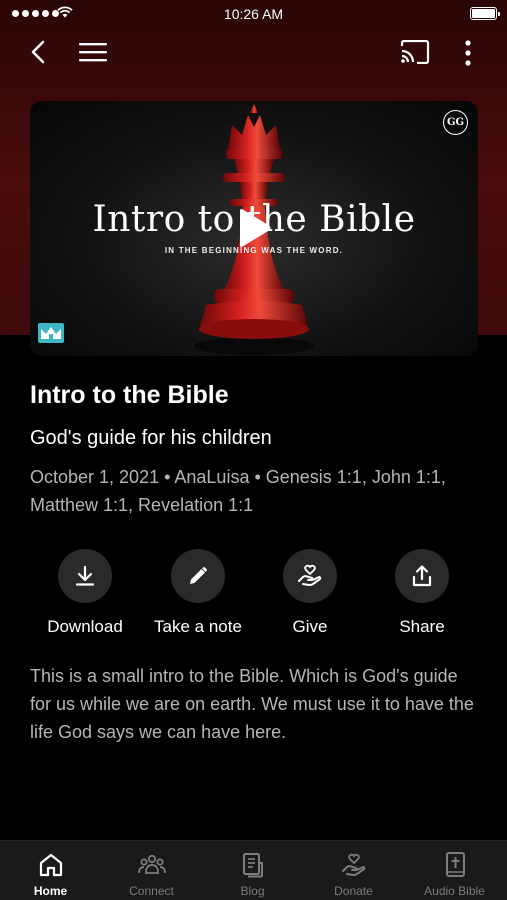  What do you see at coordinates (38, 52) in the screenshot?
I see `back-chevron-icon` at bounding box center [38, 52].